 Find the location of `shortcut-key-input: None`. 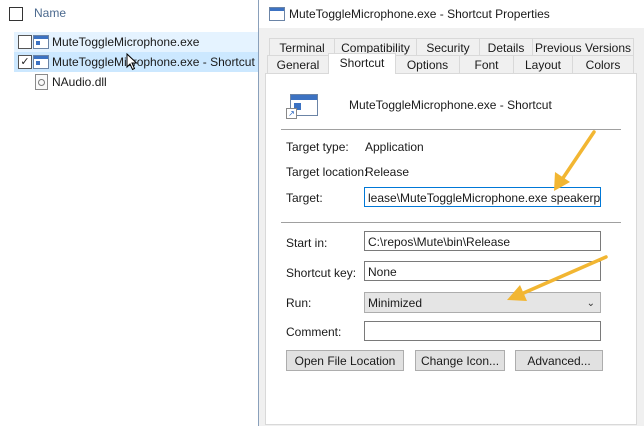

shortcut-key-input: None is located at coordinates (482, 271).